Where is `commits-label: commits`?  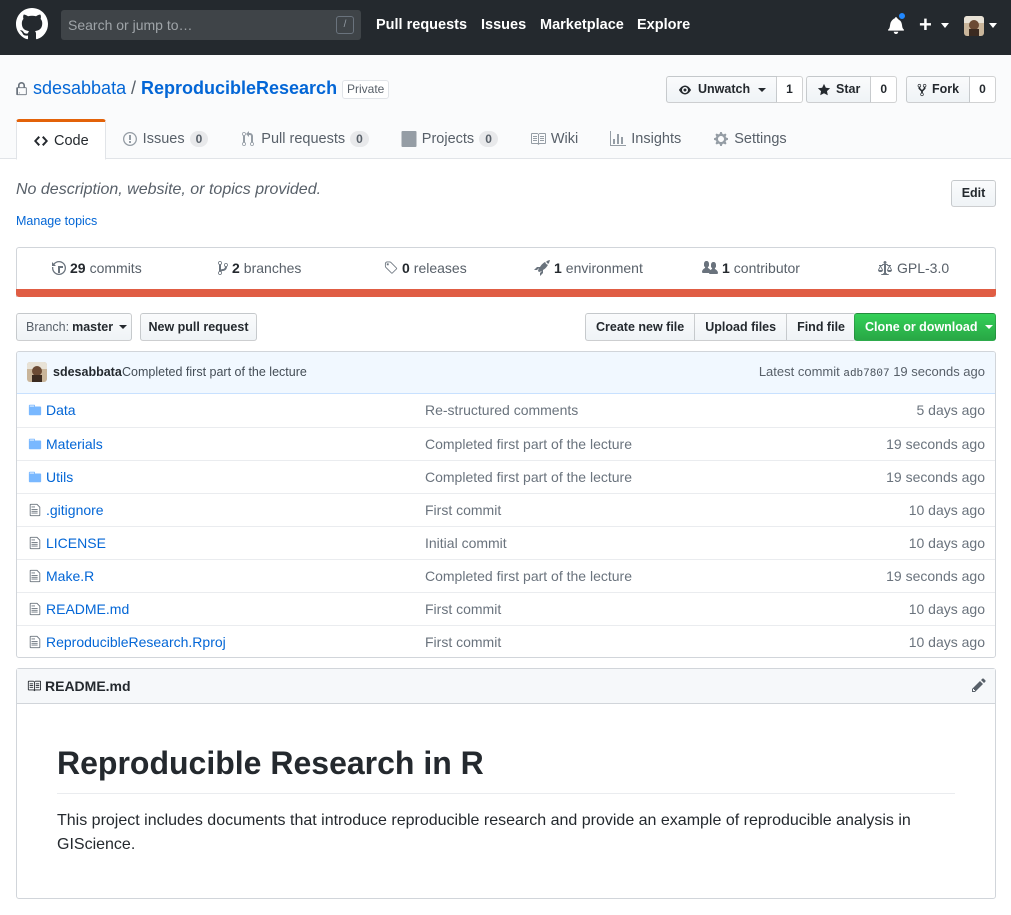 commits-label: commits is located at coordinates (115, 268).